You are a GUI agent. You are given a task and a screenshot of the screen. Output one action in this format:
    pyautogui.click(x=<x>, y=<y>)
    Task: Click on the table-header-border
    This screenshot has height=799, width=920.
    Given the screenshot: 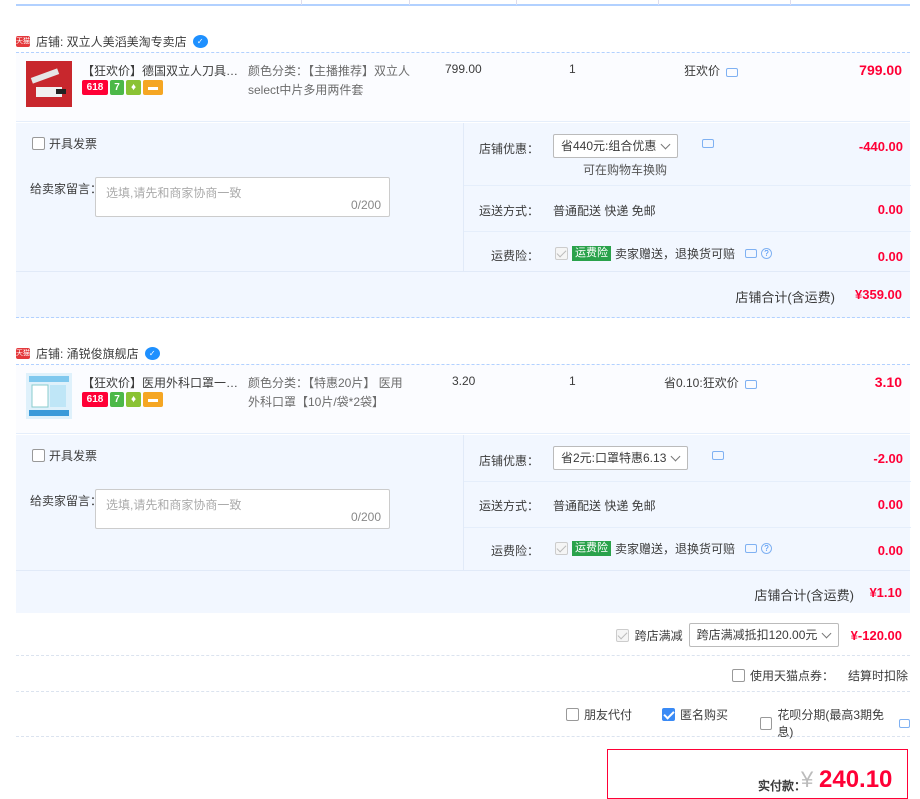 What is the action you would take?
    pyautogui.click(x=463, y=3)
    